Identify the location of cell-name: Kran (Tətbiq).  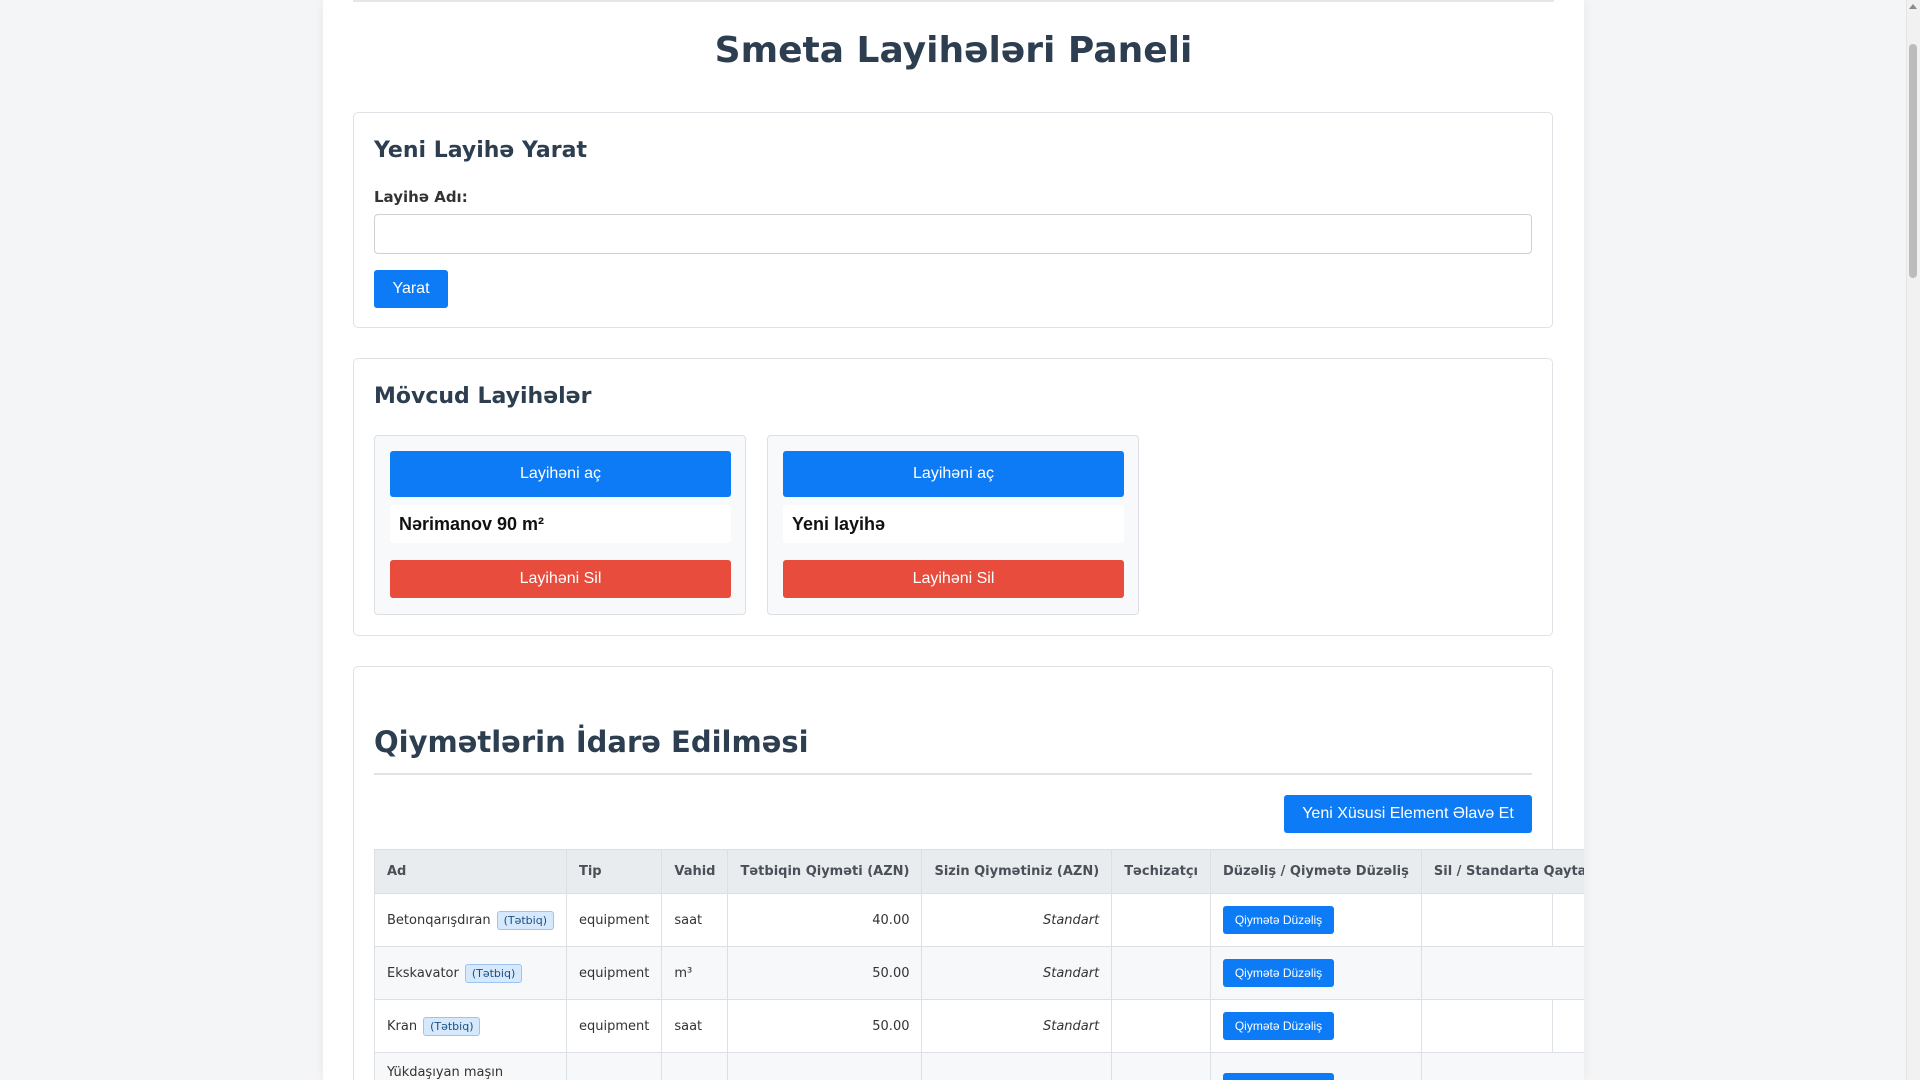
(470, 1026).